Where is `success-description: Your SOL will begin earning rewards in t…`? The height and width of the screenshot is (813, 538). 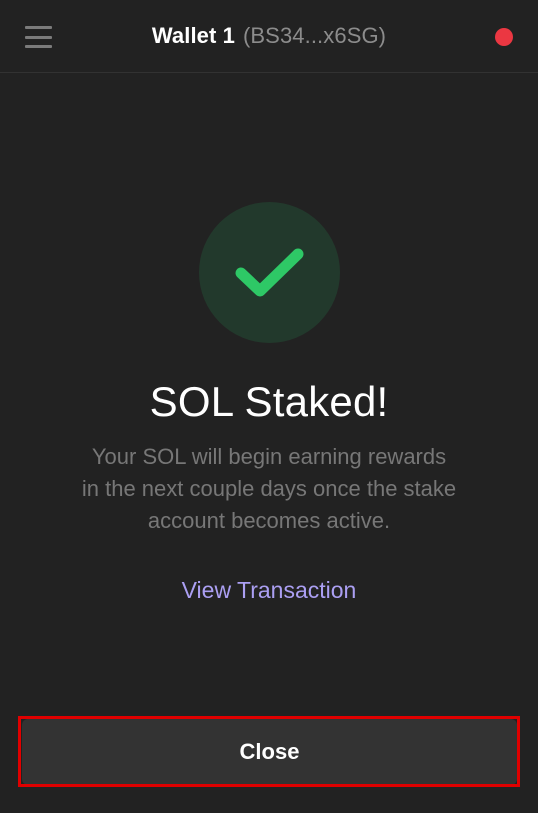
success-description: Your SOL will begin earning rewards in t… is located at coordinates (269, 489).